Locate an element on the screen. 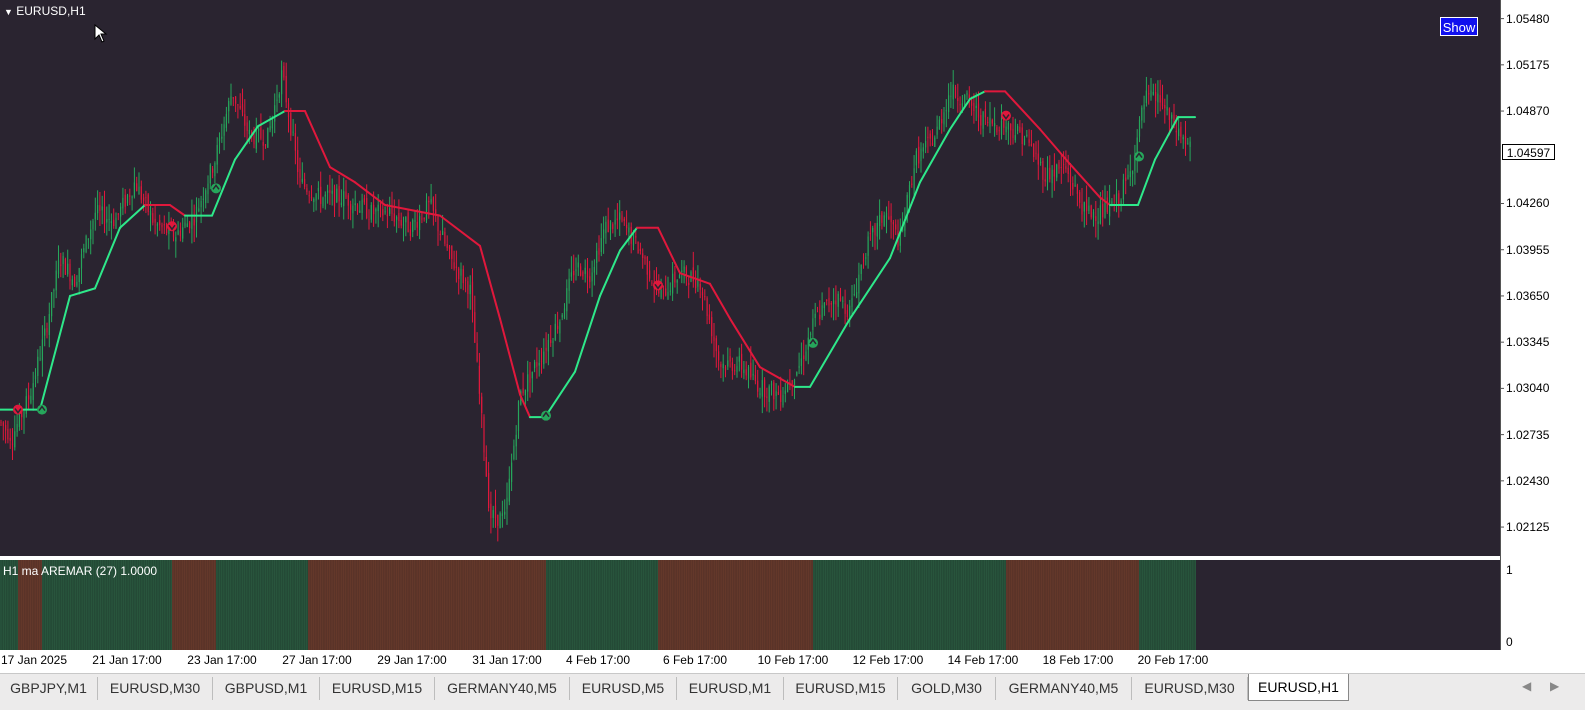 This screenshot has width=1585, height=710. tab-scroll-right-icon: ▶ is located at coordinates (1554, 686).